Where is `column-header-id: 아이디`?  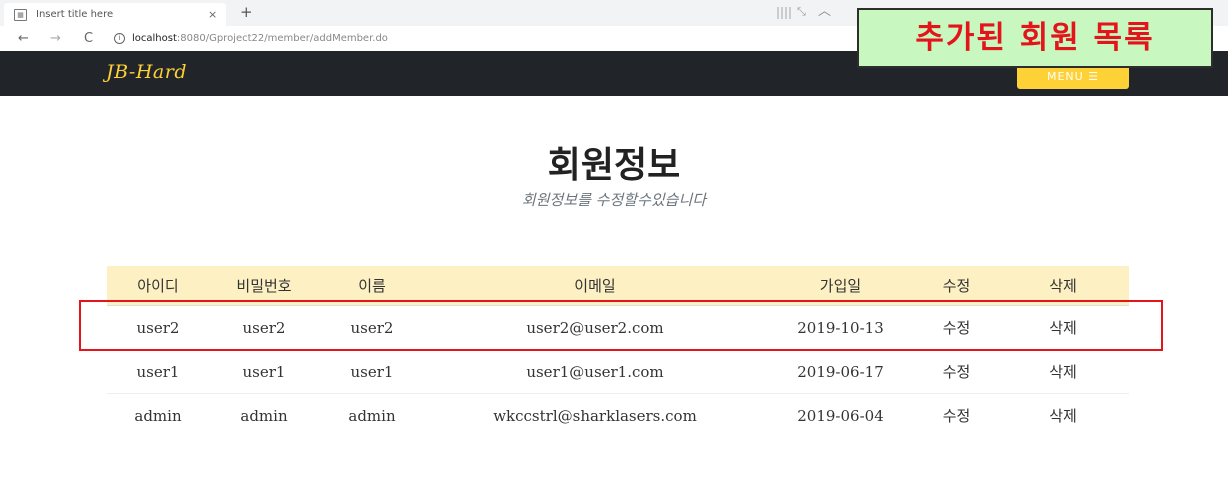 column-header-id: 아이디 is located at coordinates (158, 286).